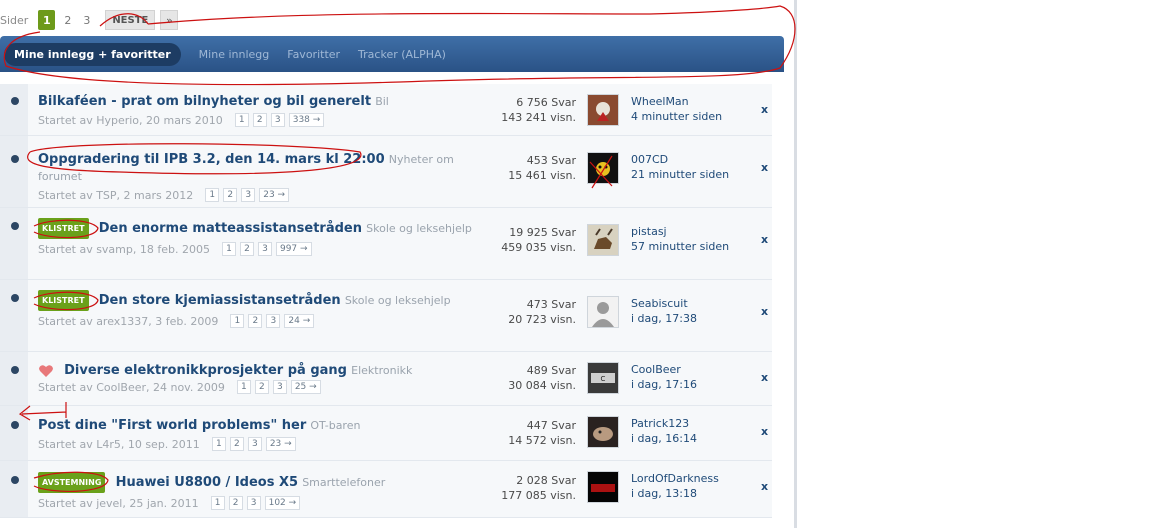  What do you see at coordinates (313, 54) in the screenshot?
I see `tab-favoritter: Favoritter` at bounding box center [313, 54].